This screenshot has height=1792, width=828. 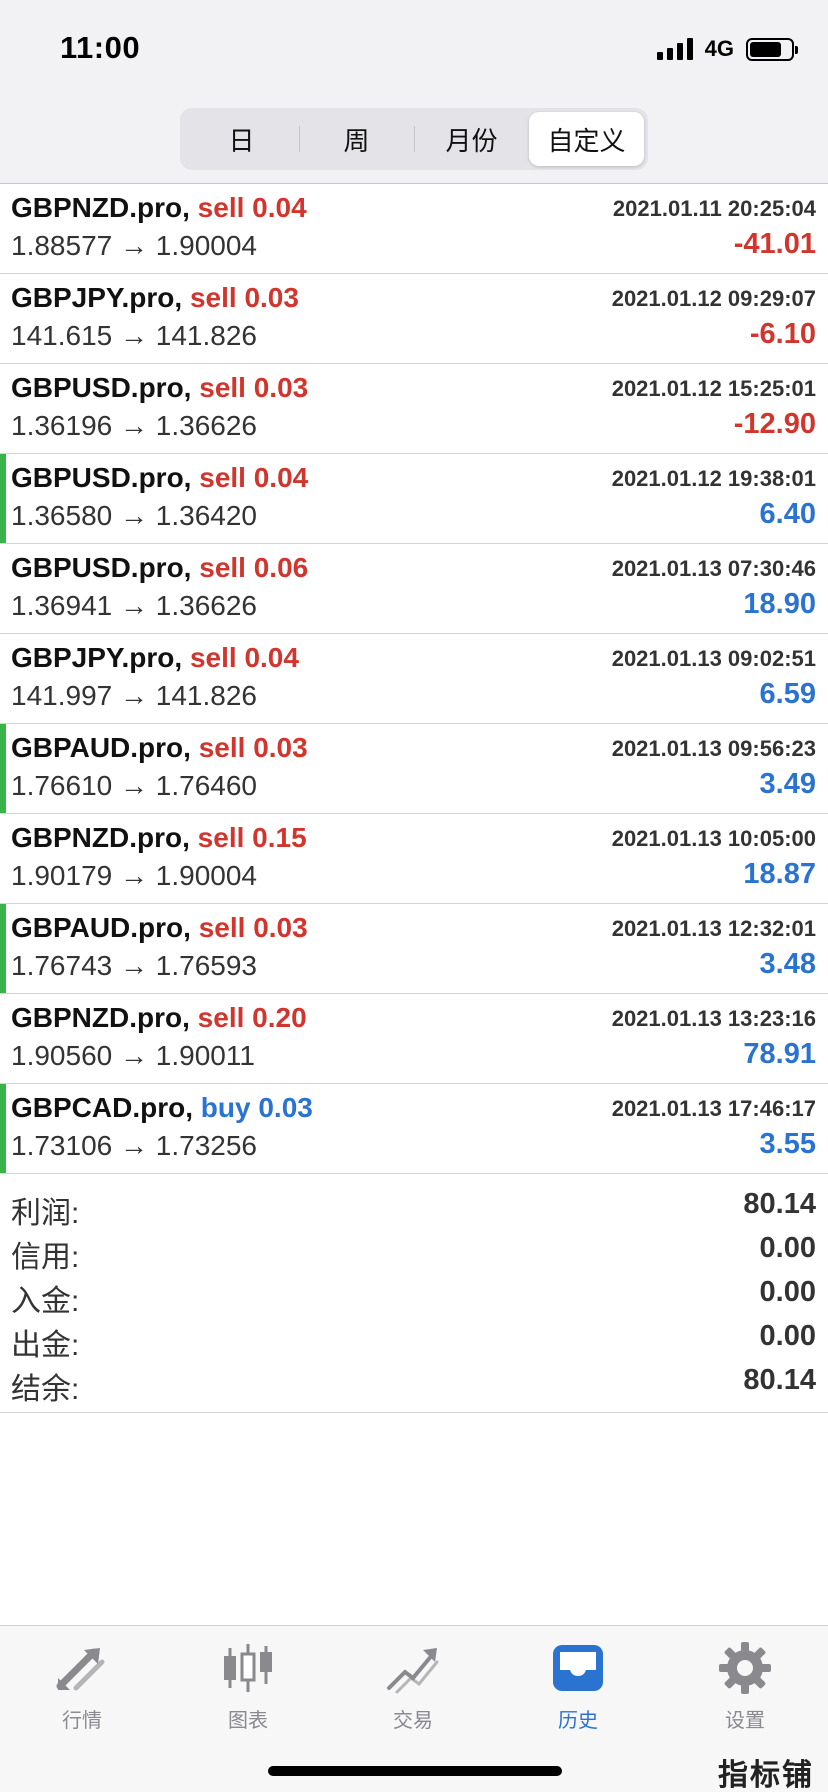 I want to click on trade-symbol: GBPJPY.pro,, so click(x=97, y=297).